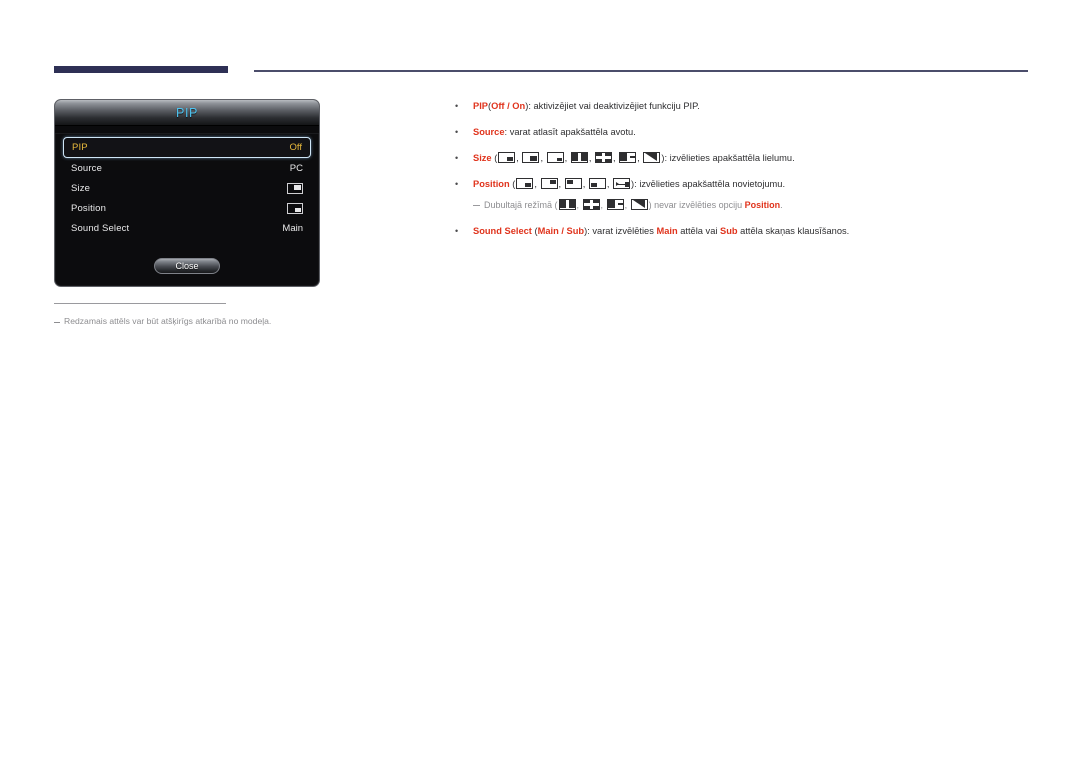  I want to click on osd-footer: Close, so click(187, 266).